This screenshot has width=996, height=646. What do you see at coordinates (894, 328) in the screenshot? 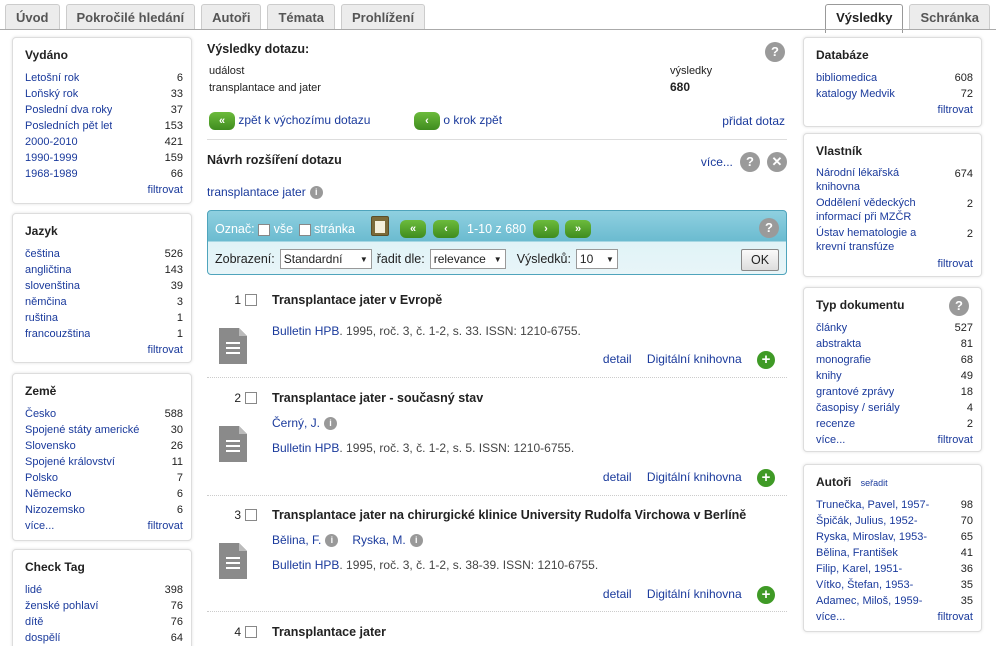
I see `facet-item: články 527` at bounding box center [894, 328].